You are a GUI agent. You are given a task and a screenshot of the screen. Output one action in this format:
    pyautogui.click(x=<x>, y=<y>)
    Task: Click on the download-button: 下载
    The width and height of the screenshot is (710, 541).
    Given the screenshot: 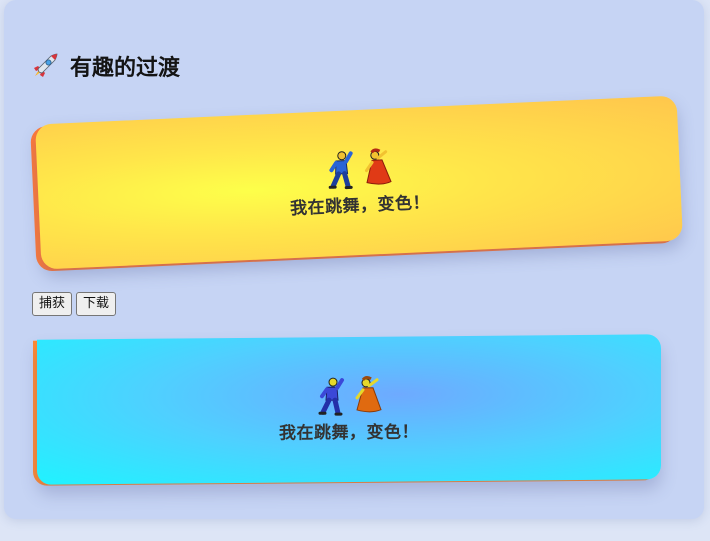 What is the action you would take?
    pyautogui.click(x=96, y=304)
    